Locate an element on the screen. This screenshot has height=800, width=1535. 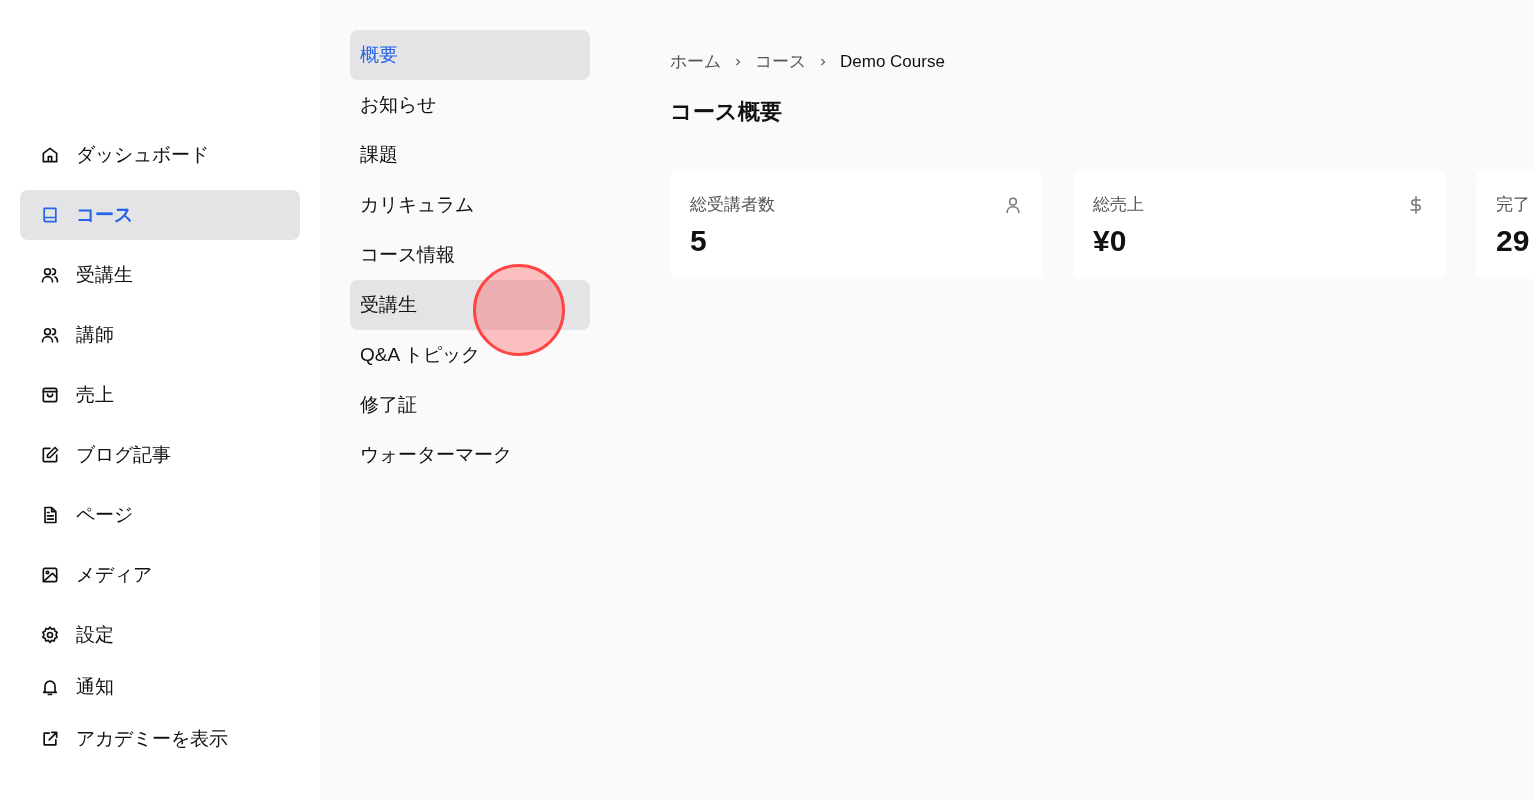
sidebar-item: ダッシュボード is located at coordinates (160, 155).